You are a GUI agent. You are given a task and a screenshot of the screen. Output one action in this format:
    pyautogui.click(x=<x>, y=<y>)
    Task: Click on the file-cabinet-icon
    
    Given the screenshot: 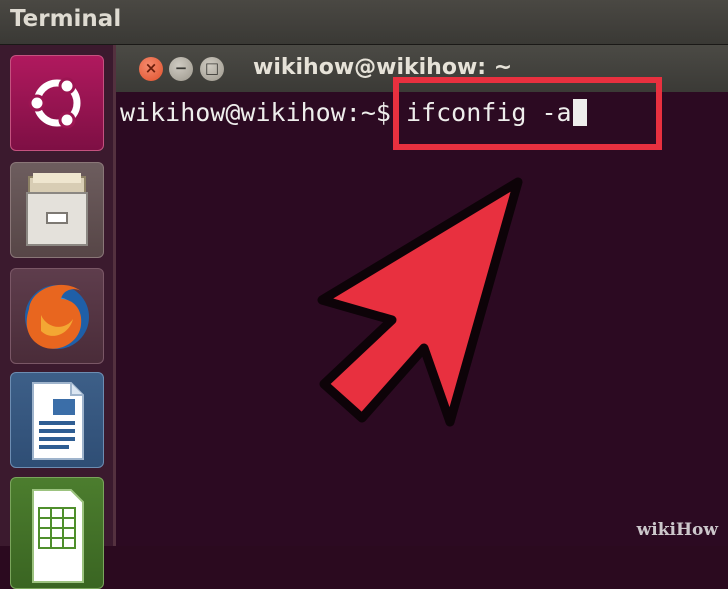 What is the action you would take?
    pyautogui.click(x=57, y=209)
    